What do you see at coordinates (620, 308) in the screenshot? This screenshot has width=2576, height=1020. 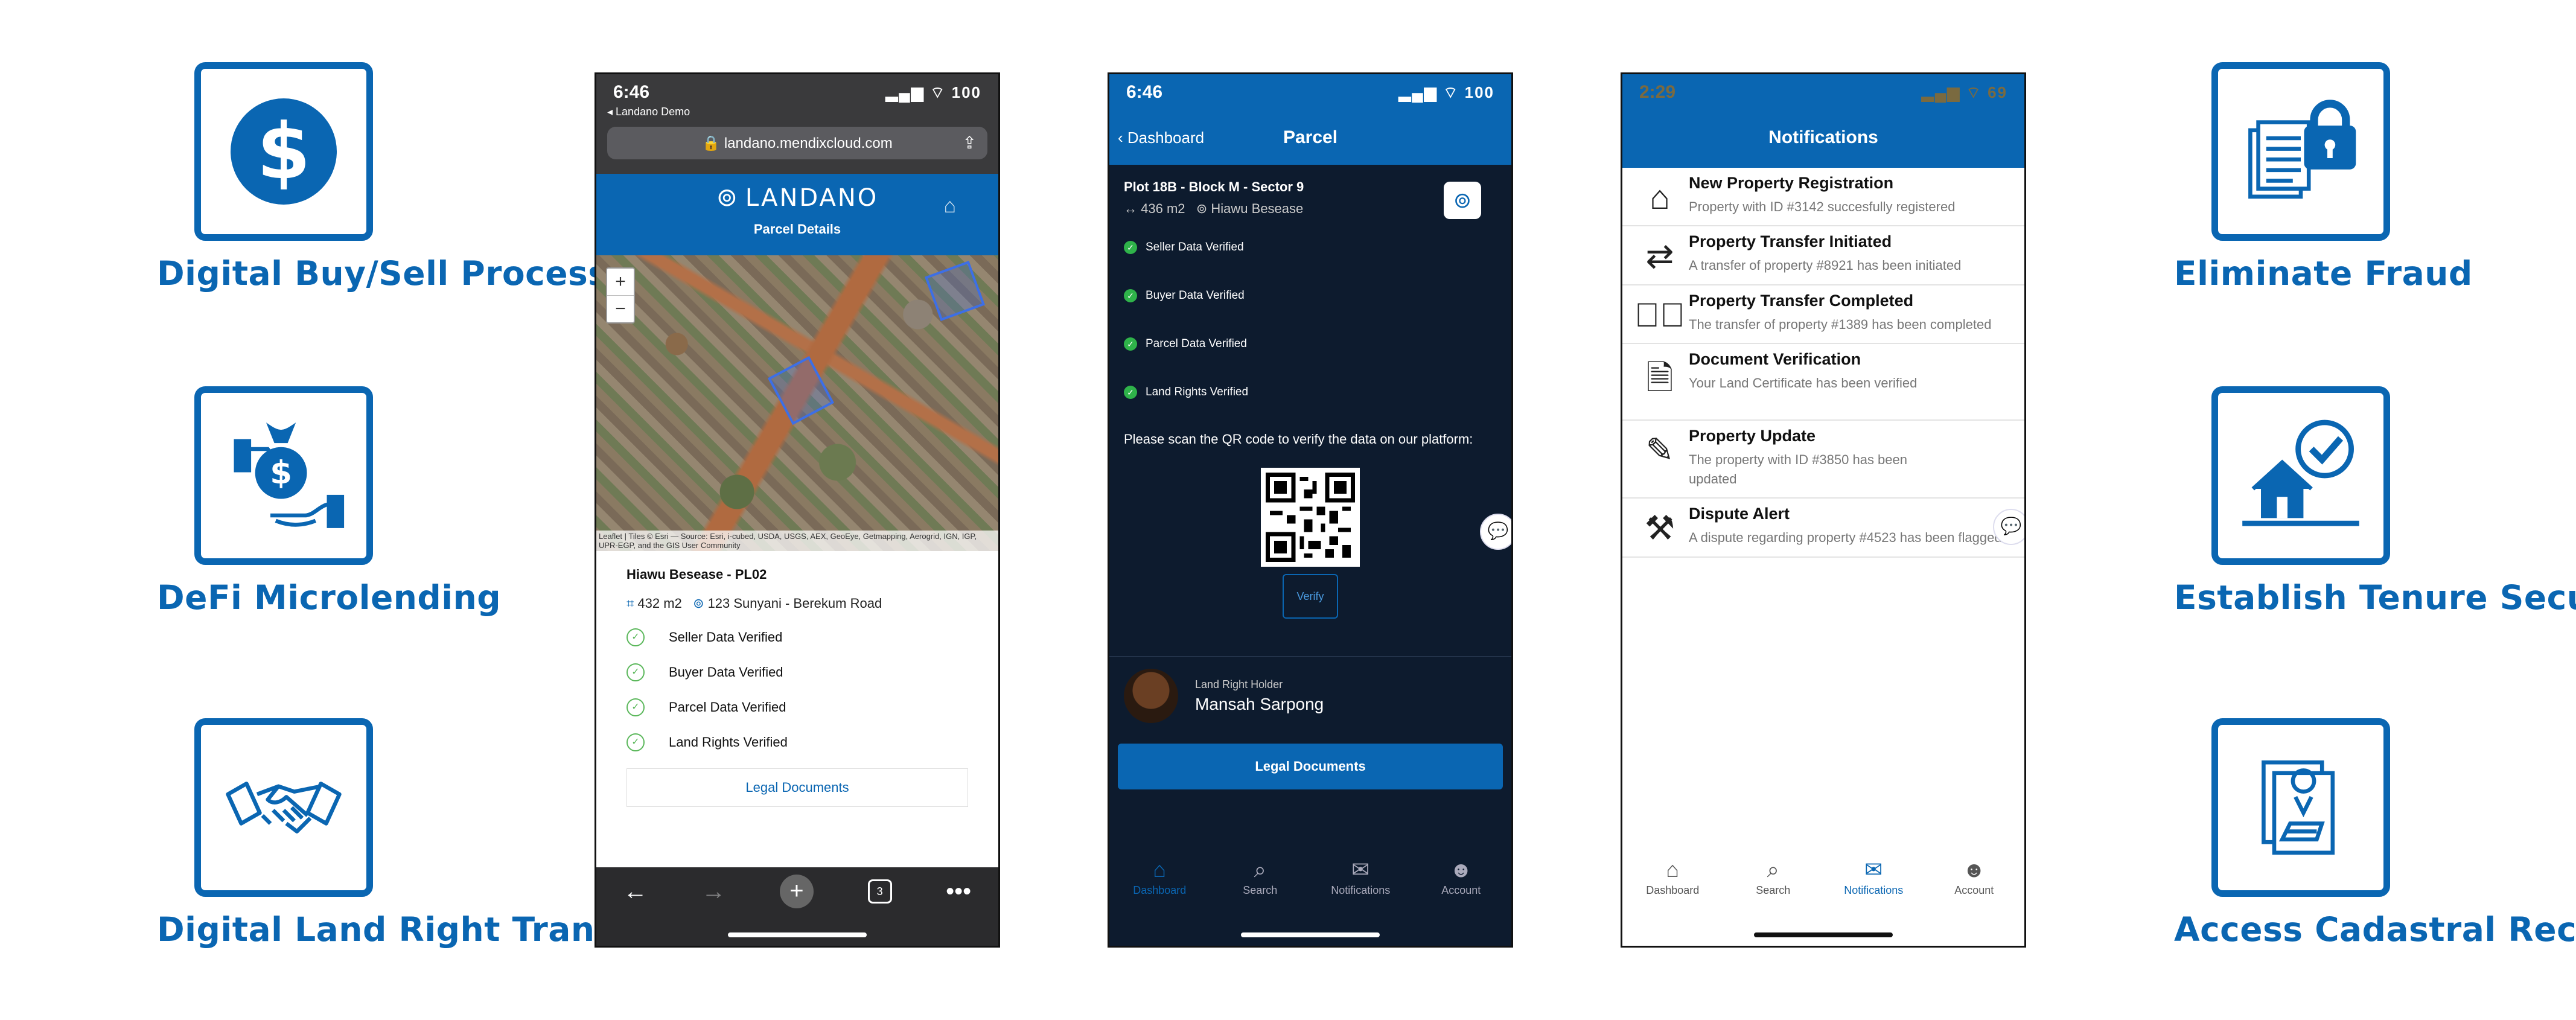 I see `zoom-out-button: −` at bounding box center [620, 308].